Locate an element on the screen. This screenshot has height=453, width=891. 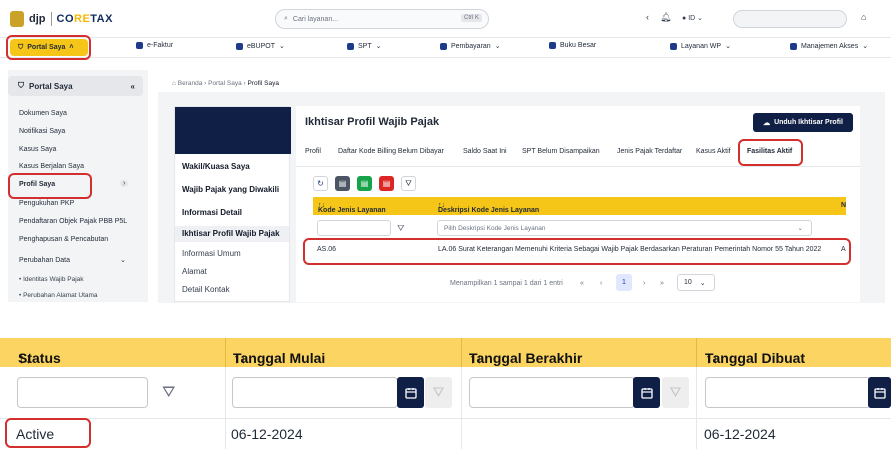
tanggal-dibuat-input is located at coordinates (788, 392).